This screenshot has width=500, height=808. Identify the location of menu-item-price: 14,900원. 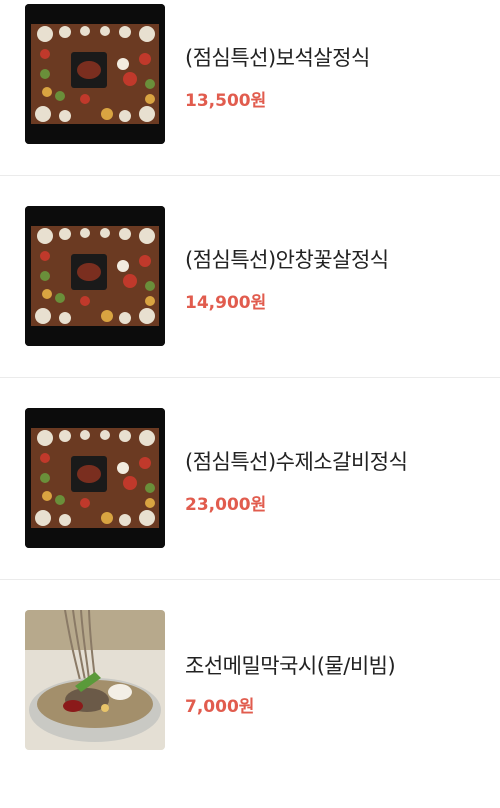
(226, 303).